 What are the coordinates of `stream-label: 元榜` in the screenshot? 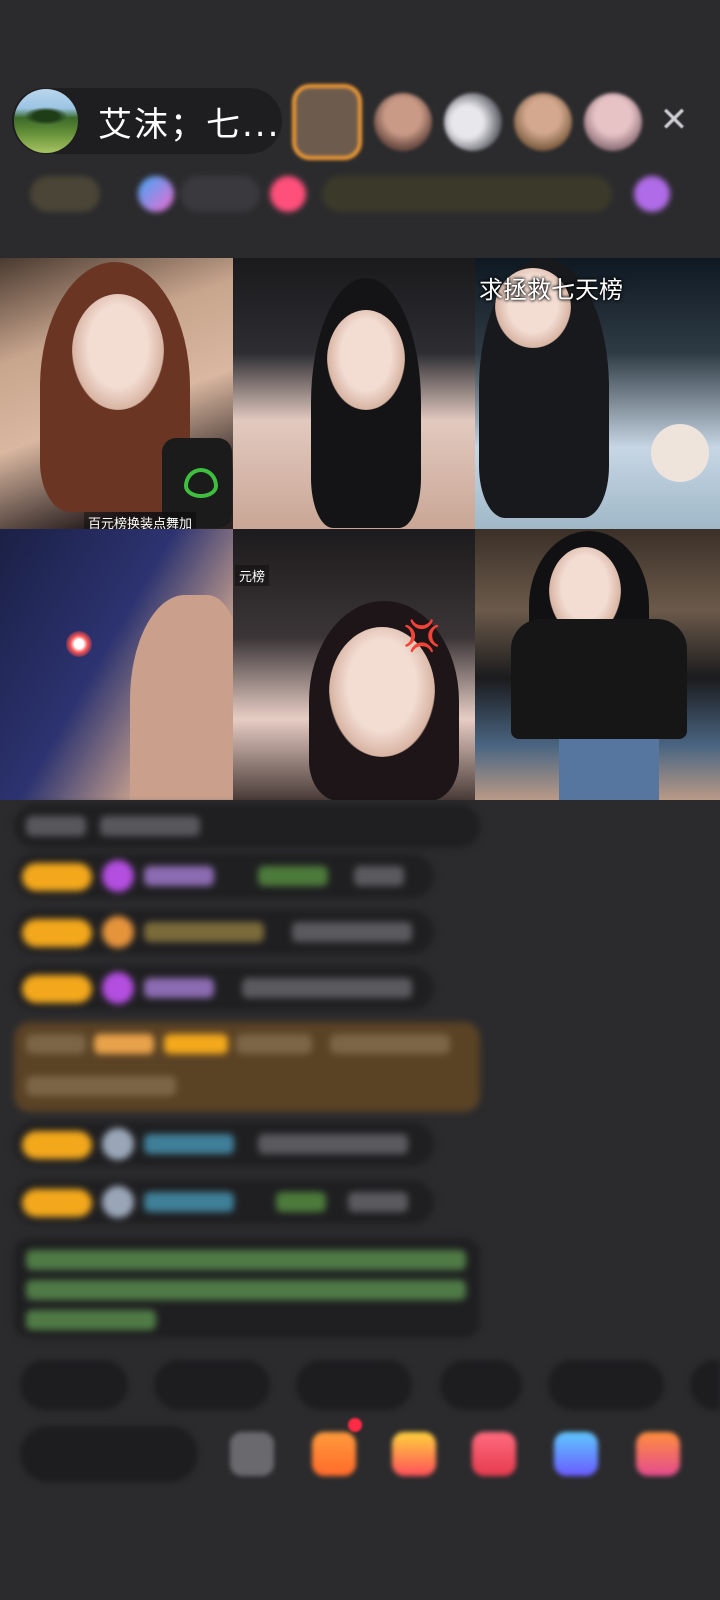 It's located at (252, 575).